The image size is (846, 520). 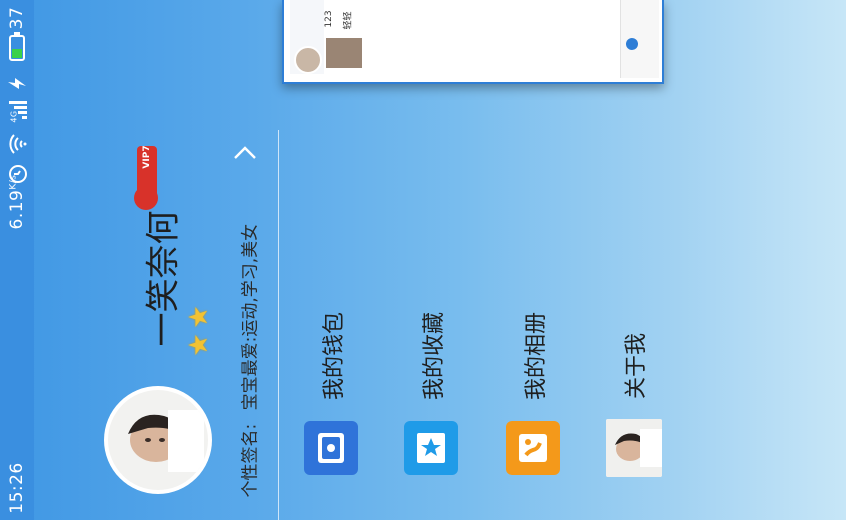 What do you see at coordinates (632, 44) in the screenshot?
I see `preview-card-blue-icon` at bounding box center [632, 44].